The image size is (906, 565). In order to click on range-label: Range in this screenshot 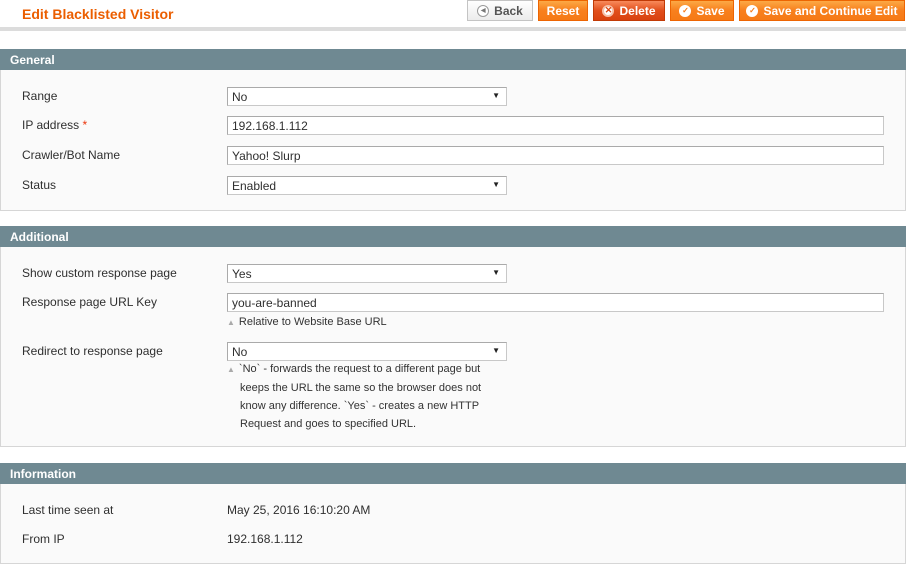, I will do `click(40, 96)`.